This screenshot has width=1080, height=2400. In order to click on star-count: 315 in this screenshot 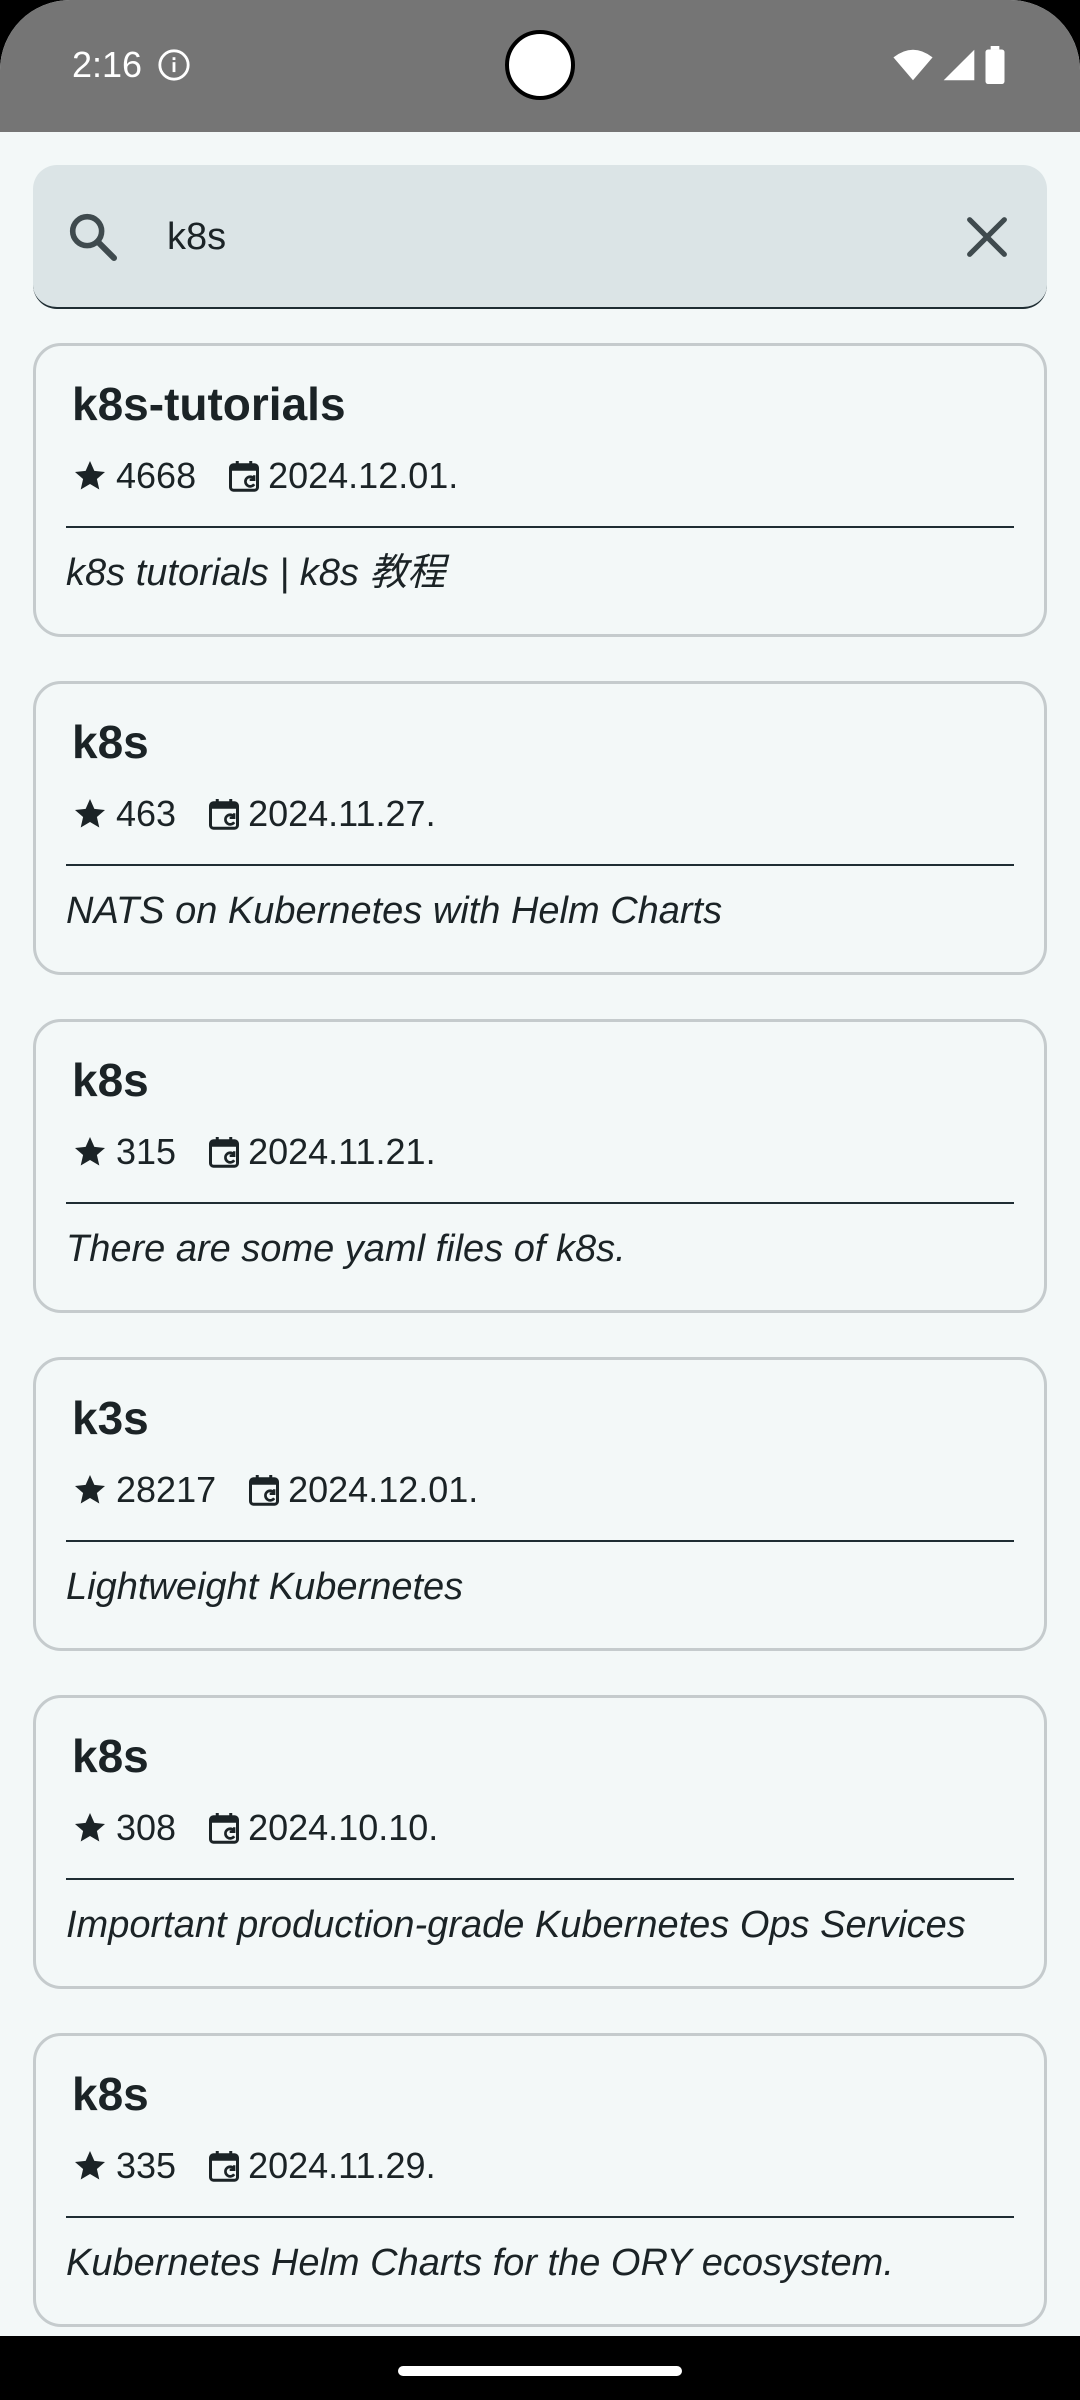, I will do `click(146, 1151)`.